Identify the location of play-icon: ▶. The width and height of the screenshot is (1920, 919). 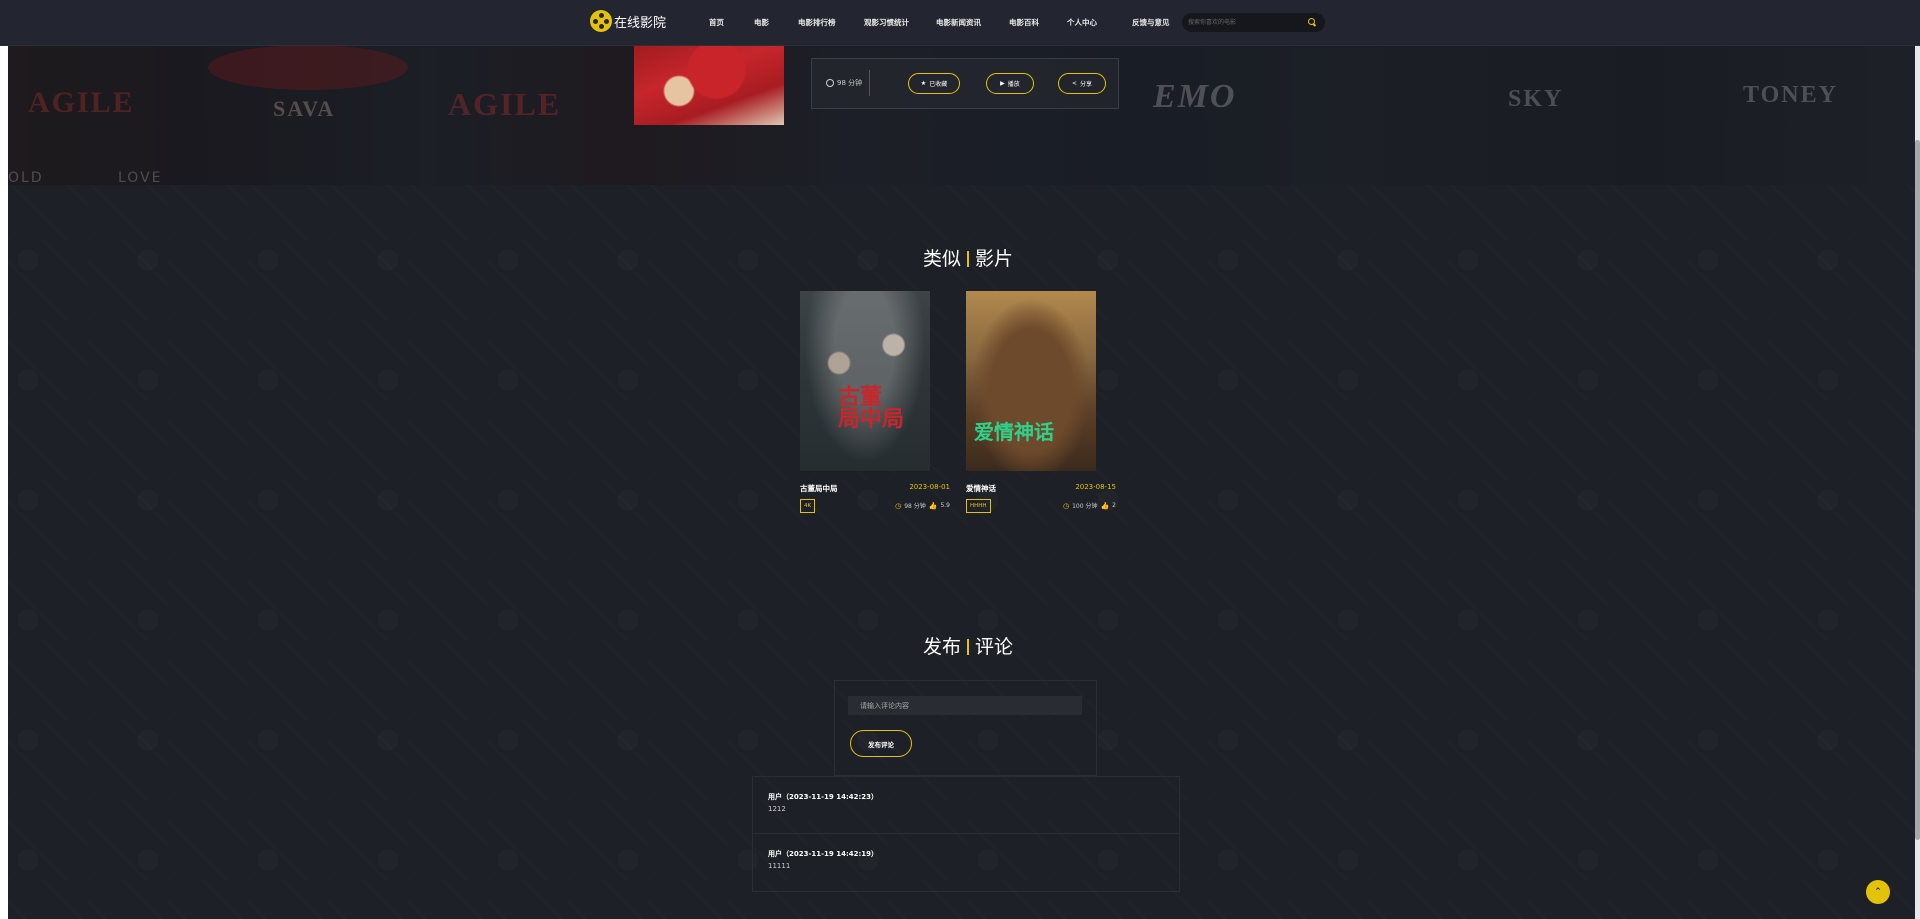
(1002, 83).